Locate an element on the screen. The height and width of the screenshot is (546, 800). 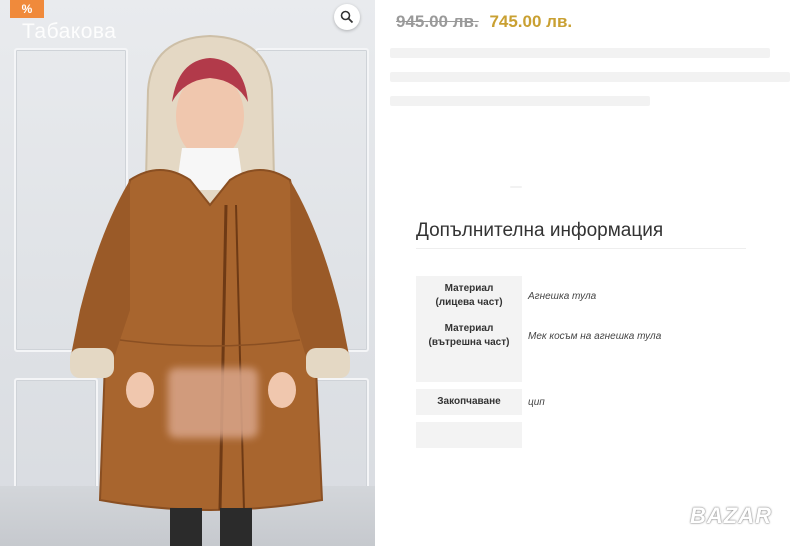
table-row: Закопчаване цип is located at coordinates (581, 402).